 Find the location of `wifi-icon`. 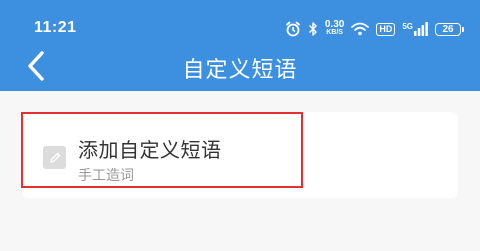

wifi-icon is located at coordinates (360, 29).